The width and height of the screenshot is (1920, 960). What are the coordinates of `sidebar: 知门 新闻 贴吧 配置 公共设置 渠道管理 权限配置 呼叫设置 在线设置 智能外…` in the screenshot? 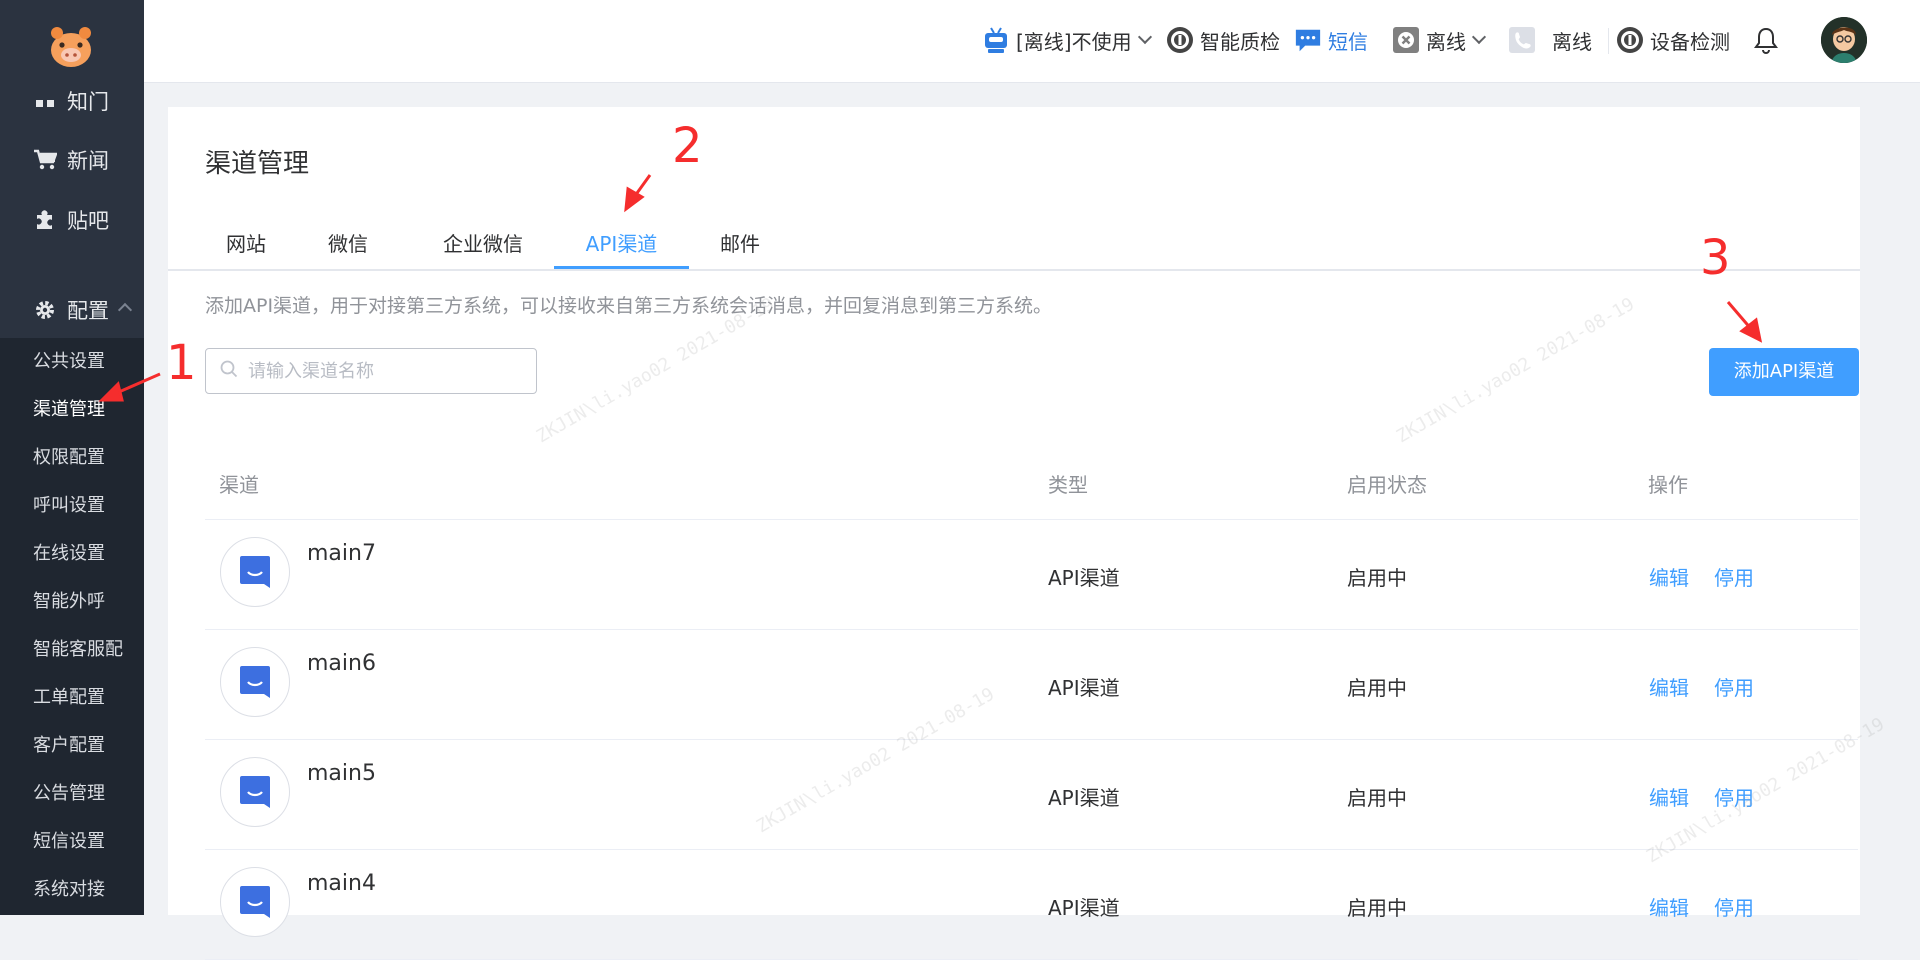 It's located at (72, 457).